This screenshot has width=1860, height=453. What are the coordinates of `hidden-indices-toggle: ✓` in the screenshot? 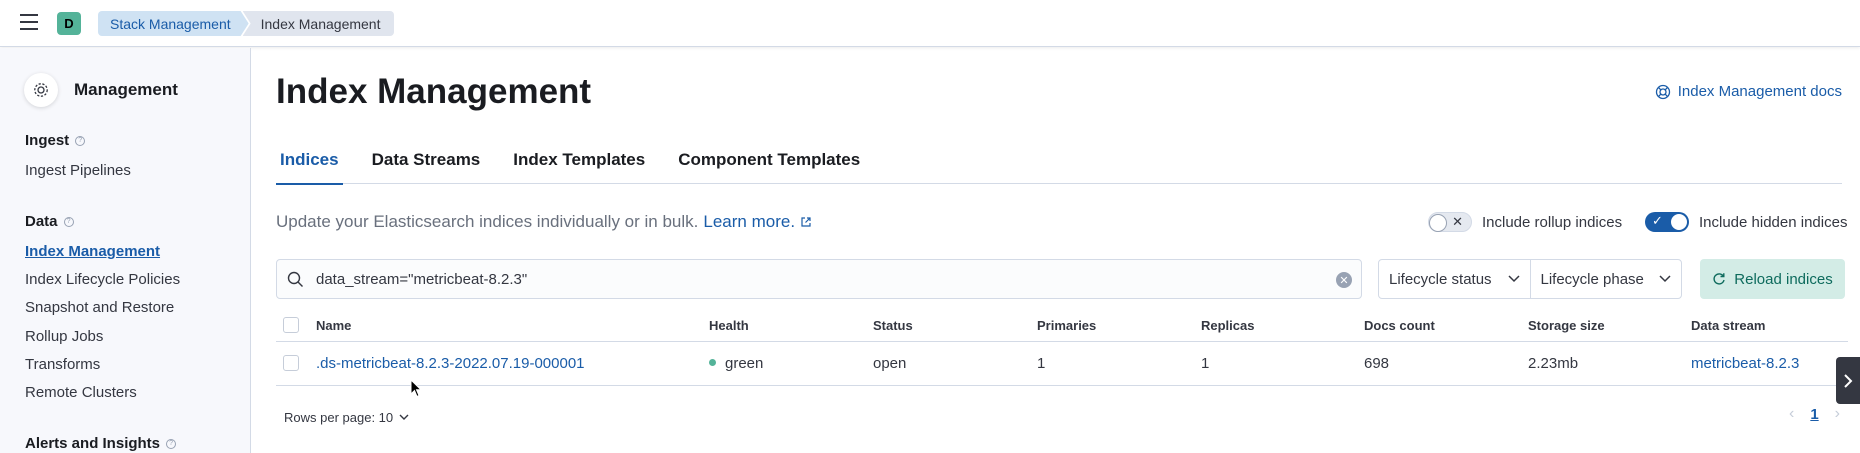 It's located at (1667, 222).